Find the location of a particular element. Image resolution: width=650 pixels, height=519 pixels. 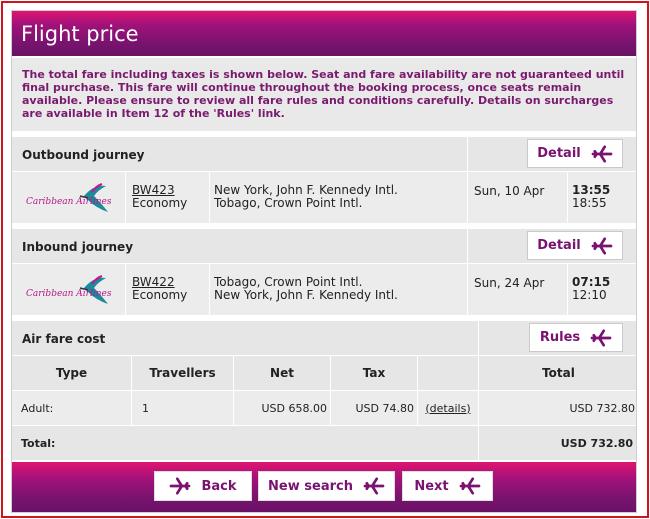

page-title: Flight price is located at coordinates (324, 33).